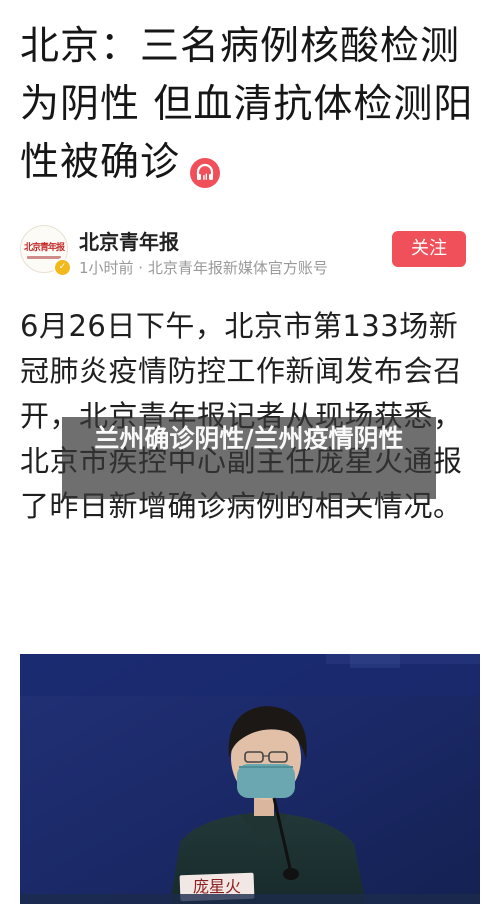  Describe the element at coordinates (44, 257) in the screenshot. I see `avatar-logo-underline` at that location.